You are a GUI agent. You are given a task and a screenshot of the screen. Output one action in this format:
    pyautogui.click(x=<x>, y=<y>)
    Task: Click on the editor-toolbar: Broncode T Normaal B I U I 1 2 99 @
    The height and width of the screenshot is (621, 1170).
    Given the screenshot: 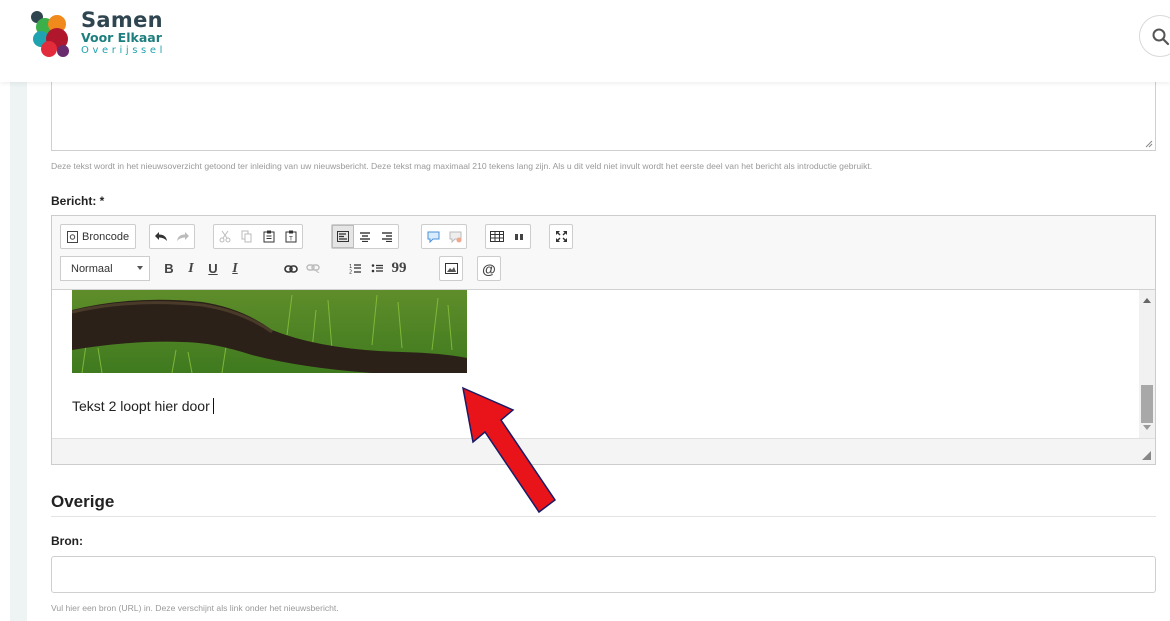 What is the action you would take?
    pyautogui.click(x=603, y=253)
    